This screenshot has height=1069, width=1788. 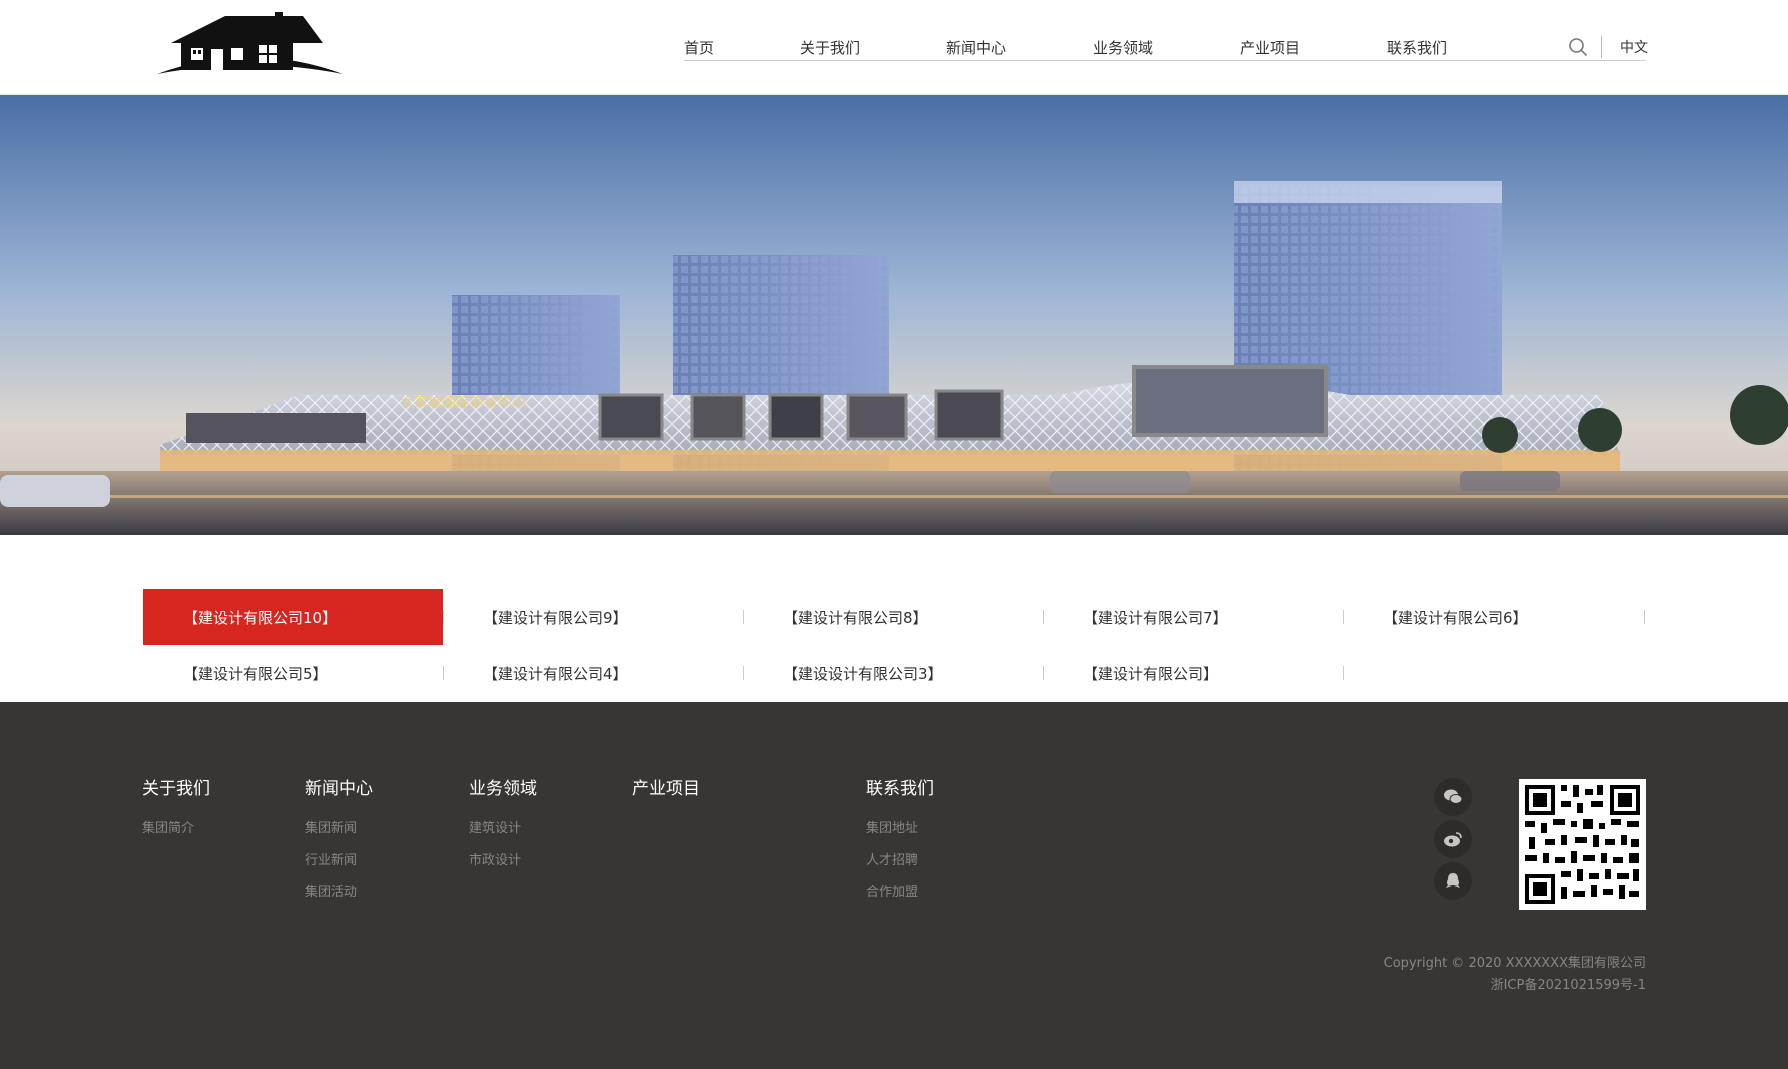 I want to click on footer-heading: 产业项目, so click(x=666, y=786).